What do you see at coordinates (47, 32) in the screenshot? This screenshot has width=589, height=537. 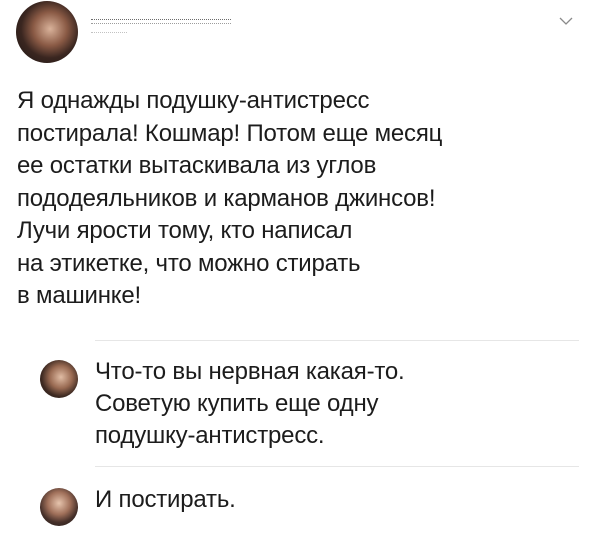 I see `author-avatar` at bounding box center [47, 32].